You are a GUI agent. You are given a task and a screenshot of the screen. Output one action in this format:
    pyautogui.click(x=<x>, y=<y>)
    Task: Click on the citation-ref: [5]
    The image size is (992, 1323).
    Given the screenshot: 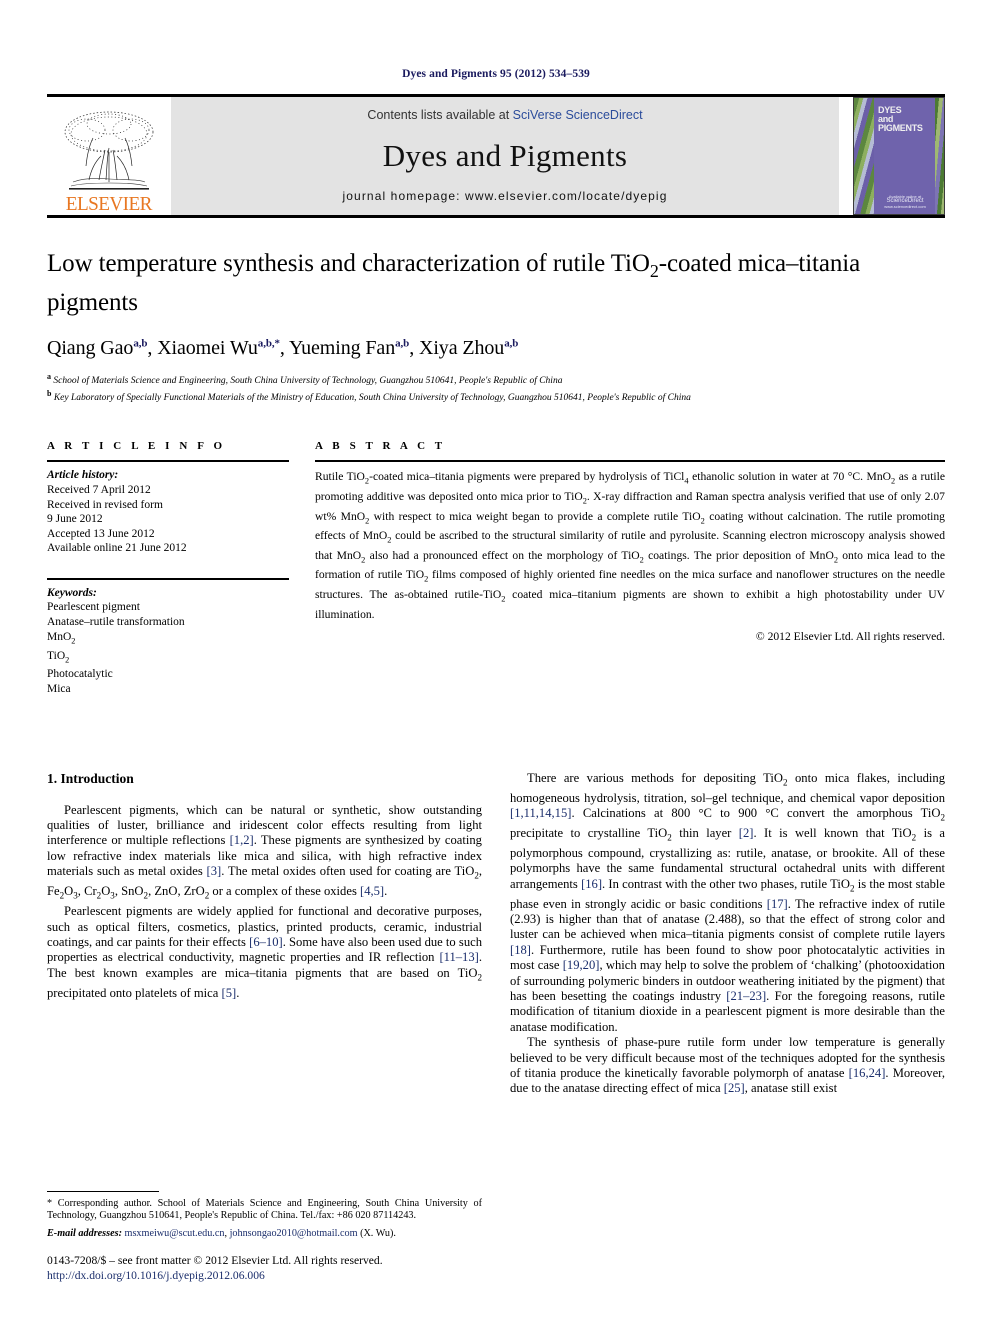 What is the action you would take?
    pyautogui.click(x=229, y=993)
    